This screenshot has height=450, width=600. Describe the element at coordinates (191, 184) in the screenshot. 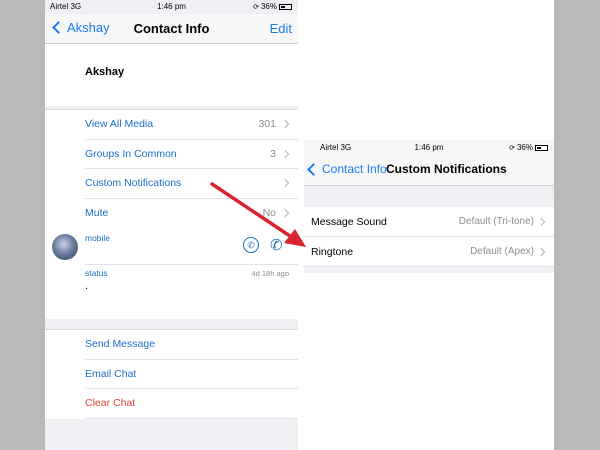

I see `custom-notifications-row: Custom Notifications` at that location.